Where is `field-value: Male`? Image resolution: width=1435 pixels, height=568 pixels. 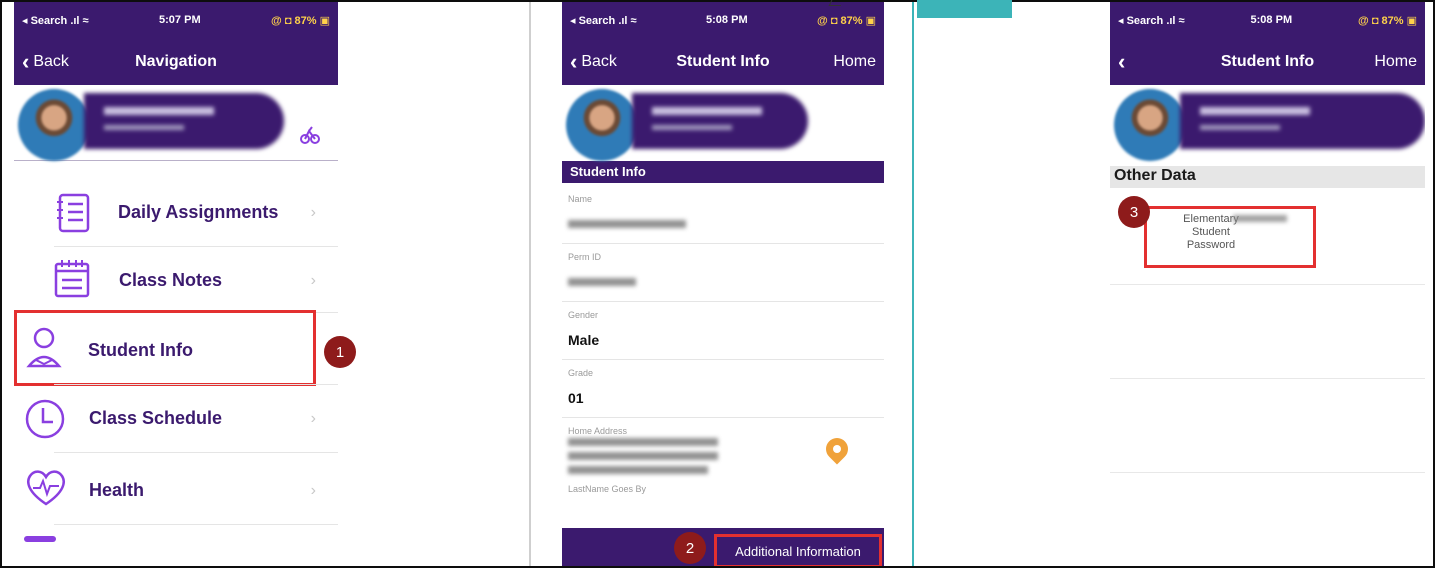 field-value: Male is located at coordinates (584, 340).